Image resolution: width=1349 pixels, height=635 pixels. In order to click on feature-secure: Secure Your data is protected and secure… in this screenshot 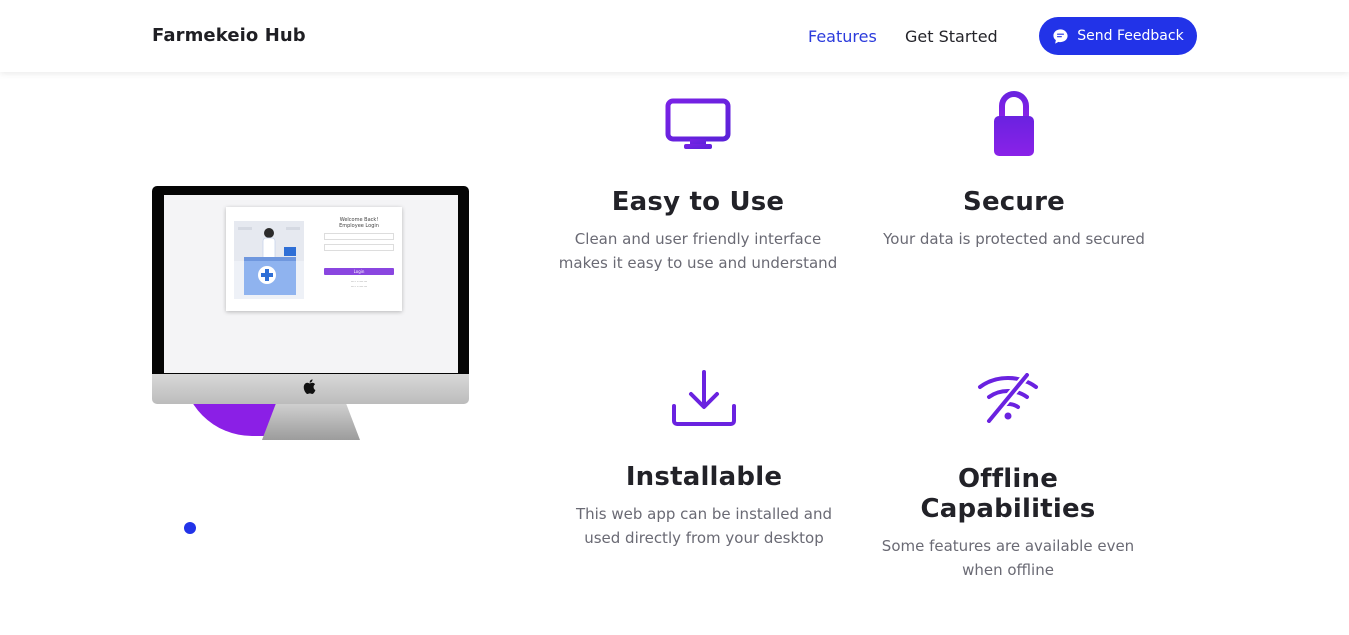, I will do `click(1014, 171)`.